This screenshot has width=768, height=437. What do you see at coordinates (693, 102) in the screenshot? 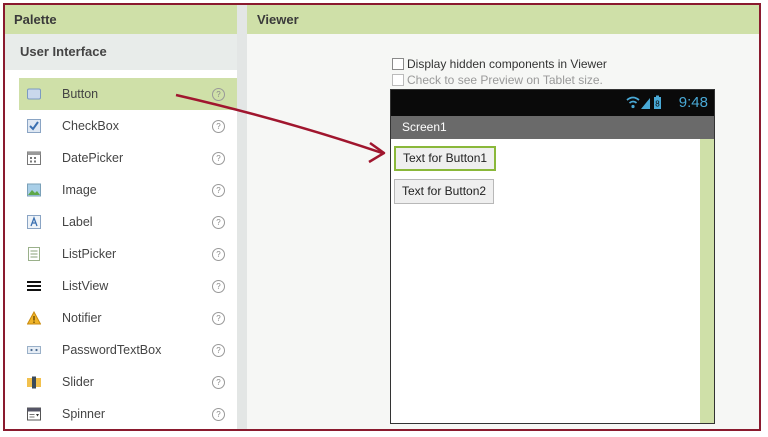
I see `status-time: 9:48` at bounding box center [693, 102].